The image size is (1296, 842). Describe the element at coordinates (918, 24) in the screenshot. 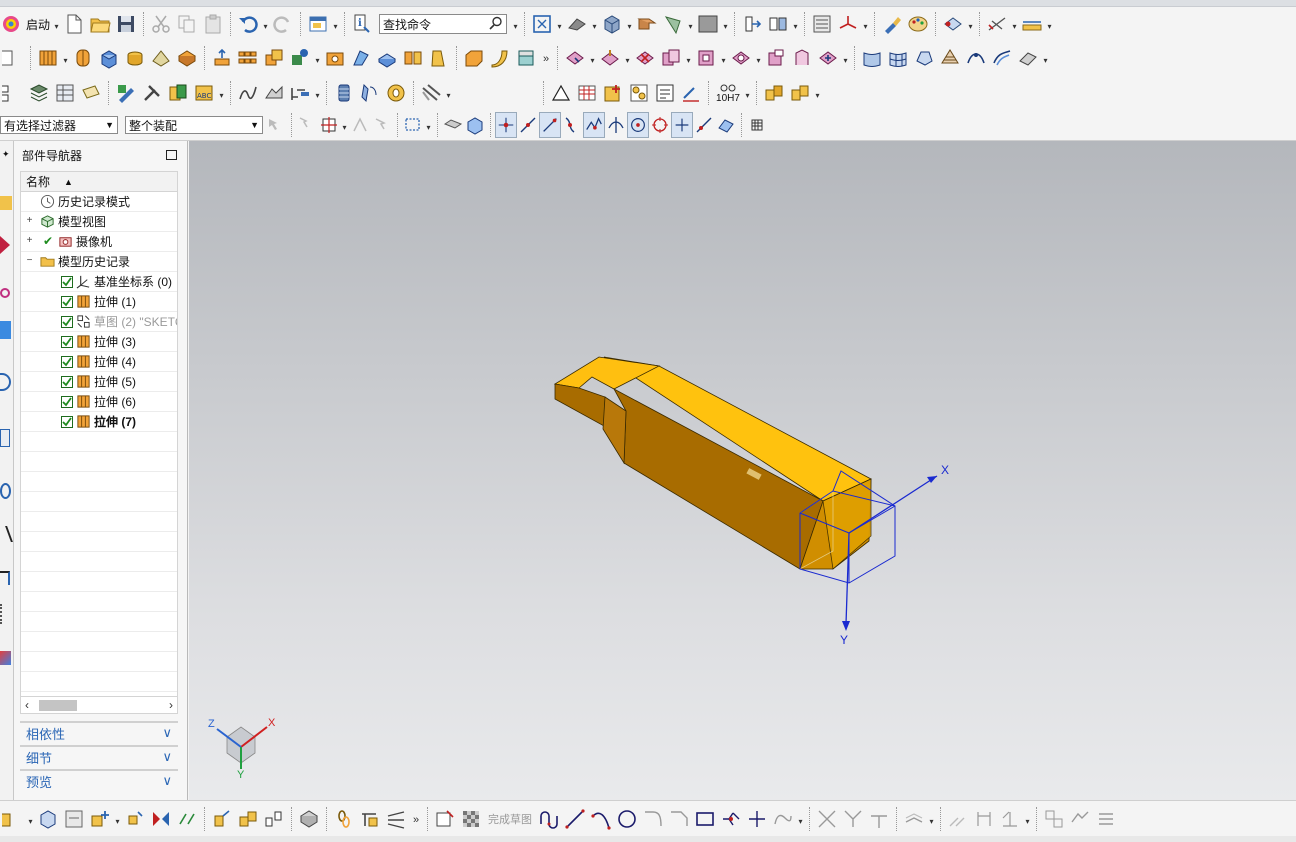

I see `palette-icon` at that location.